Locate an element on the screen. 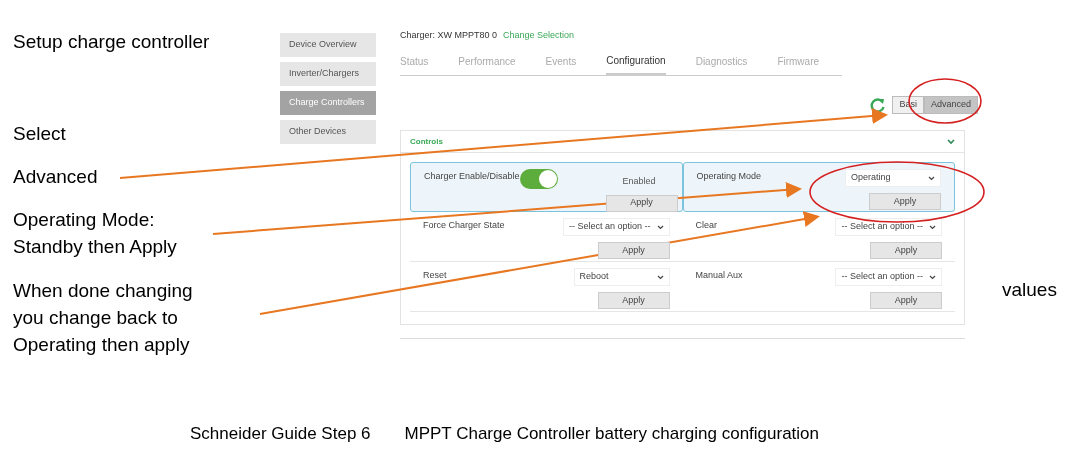 Image resolution: width=1075 pixels, height=464 pixels. tab: Configuration is located at coordinates (636, 61).